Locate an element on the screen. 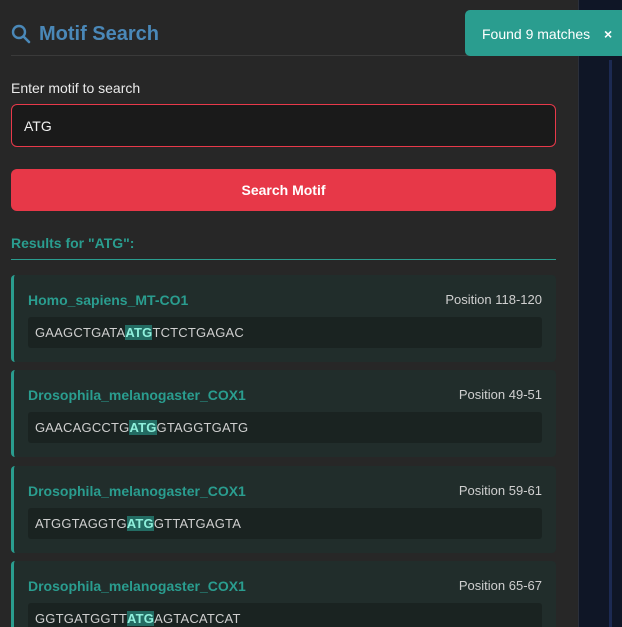  motif-input is located at coordinates (284, 125).